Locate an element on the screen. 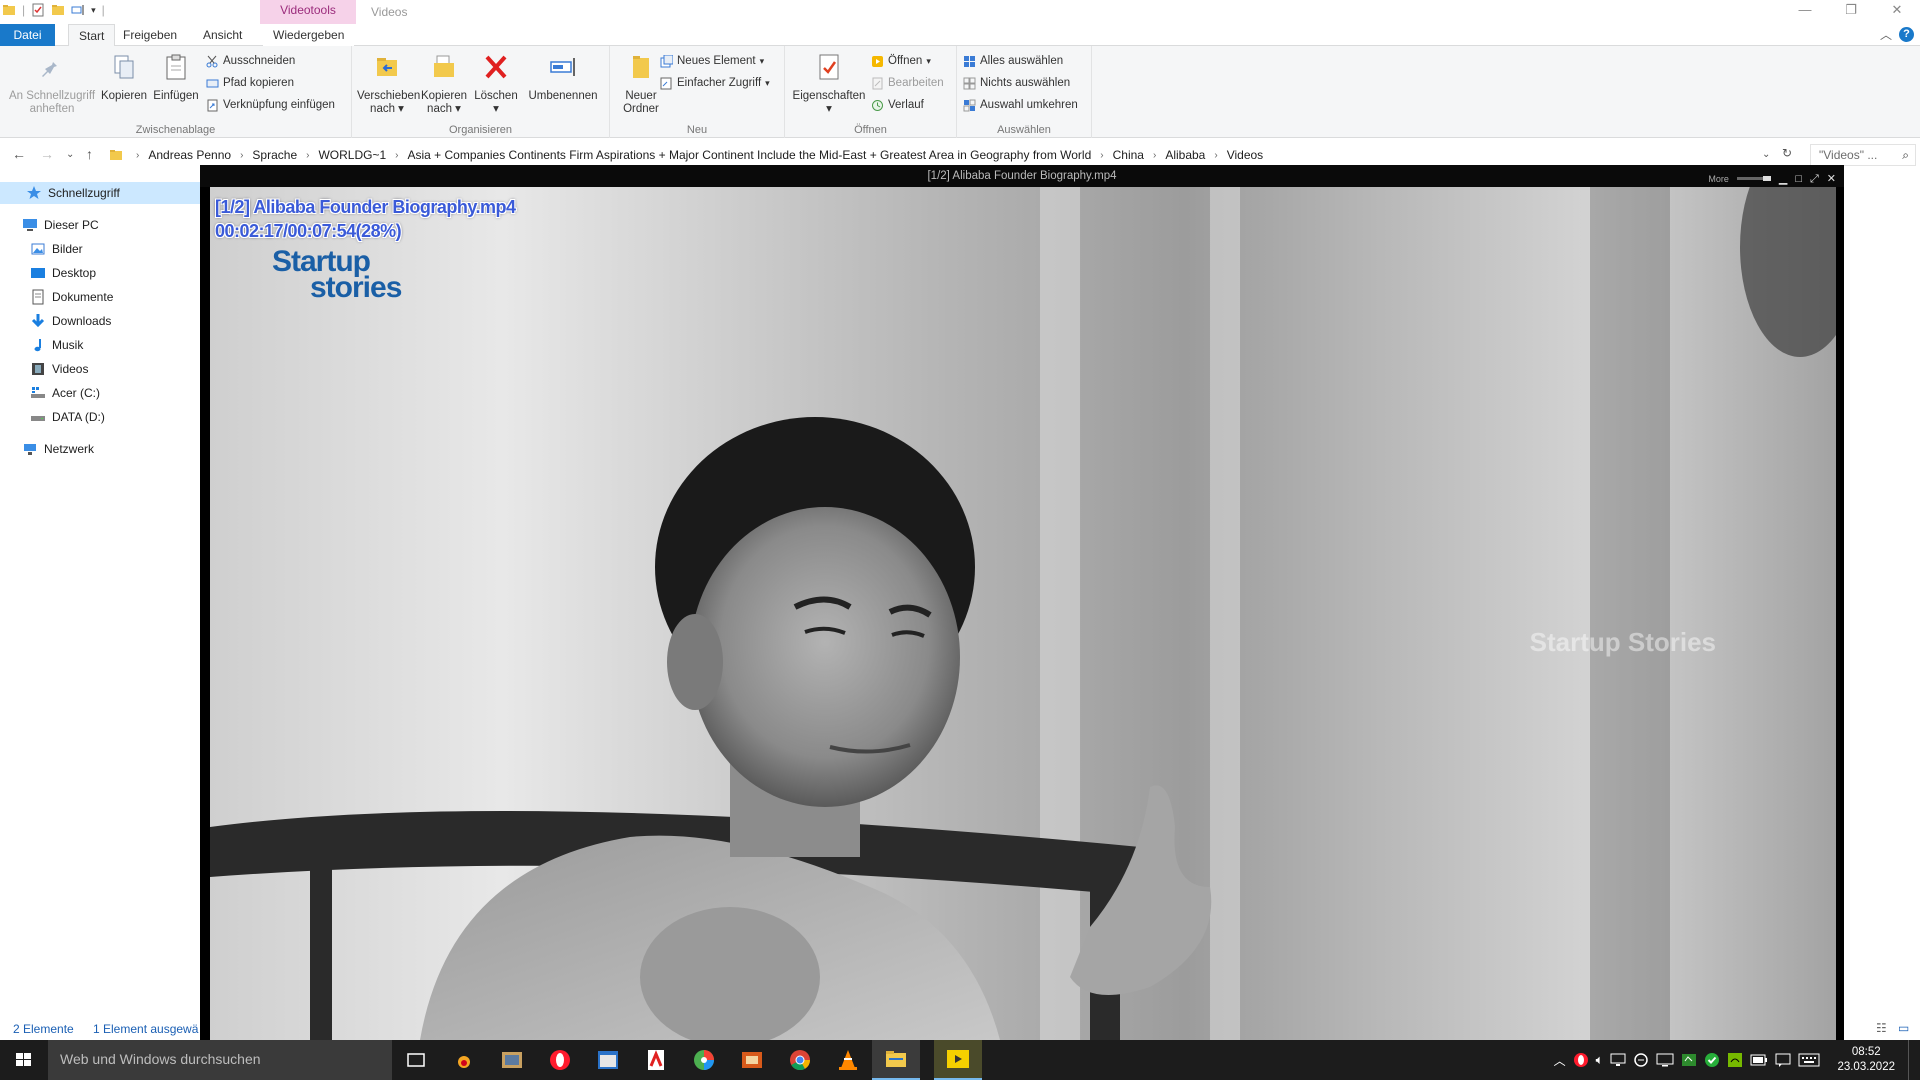 The height and width of the screenshot is (1080, 1920). copy-path-button: Pfad kopieren is located at coordinates (250, 83).